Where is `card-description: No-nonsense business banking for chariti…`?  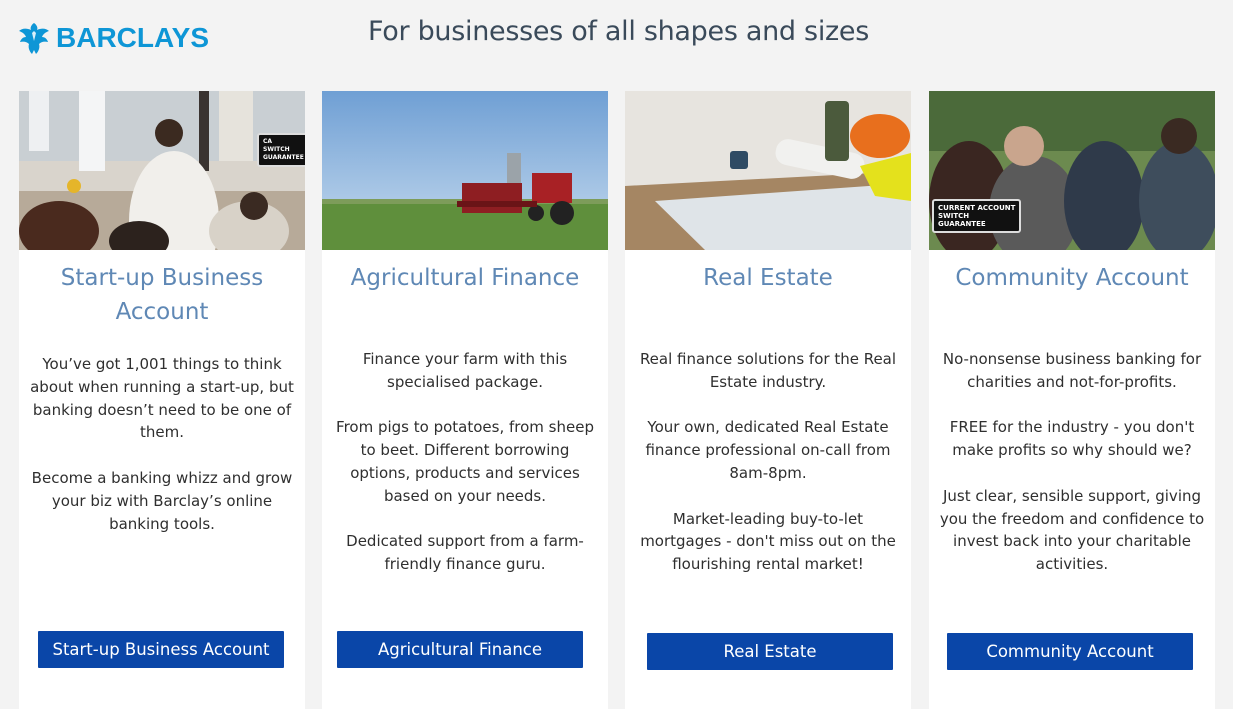 card-description: No-nonsense business banking for chariti… is located at coordinates (1072, 462).